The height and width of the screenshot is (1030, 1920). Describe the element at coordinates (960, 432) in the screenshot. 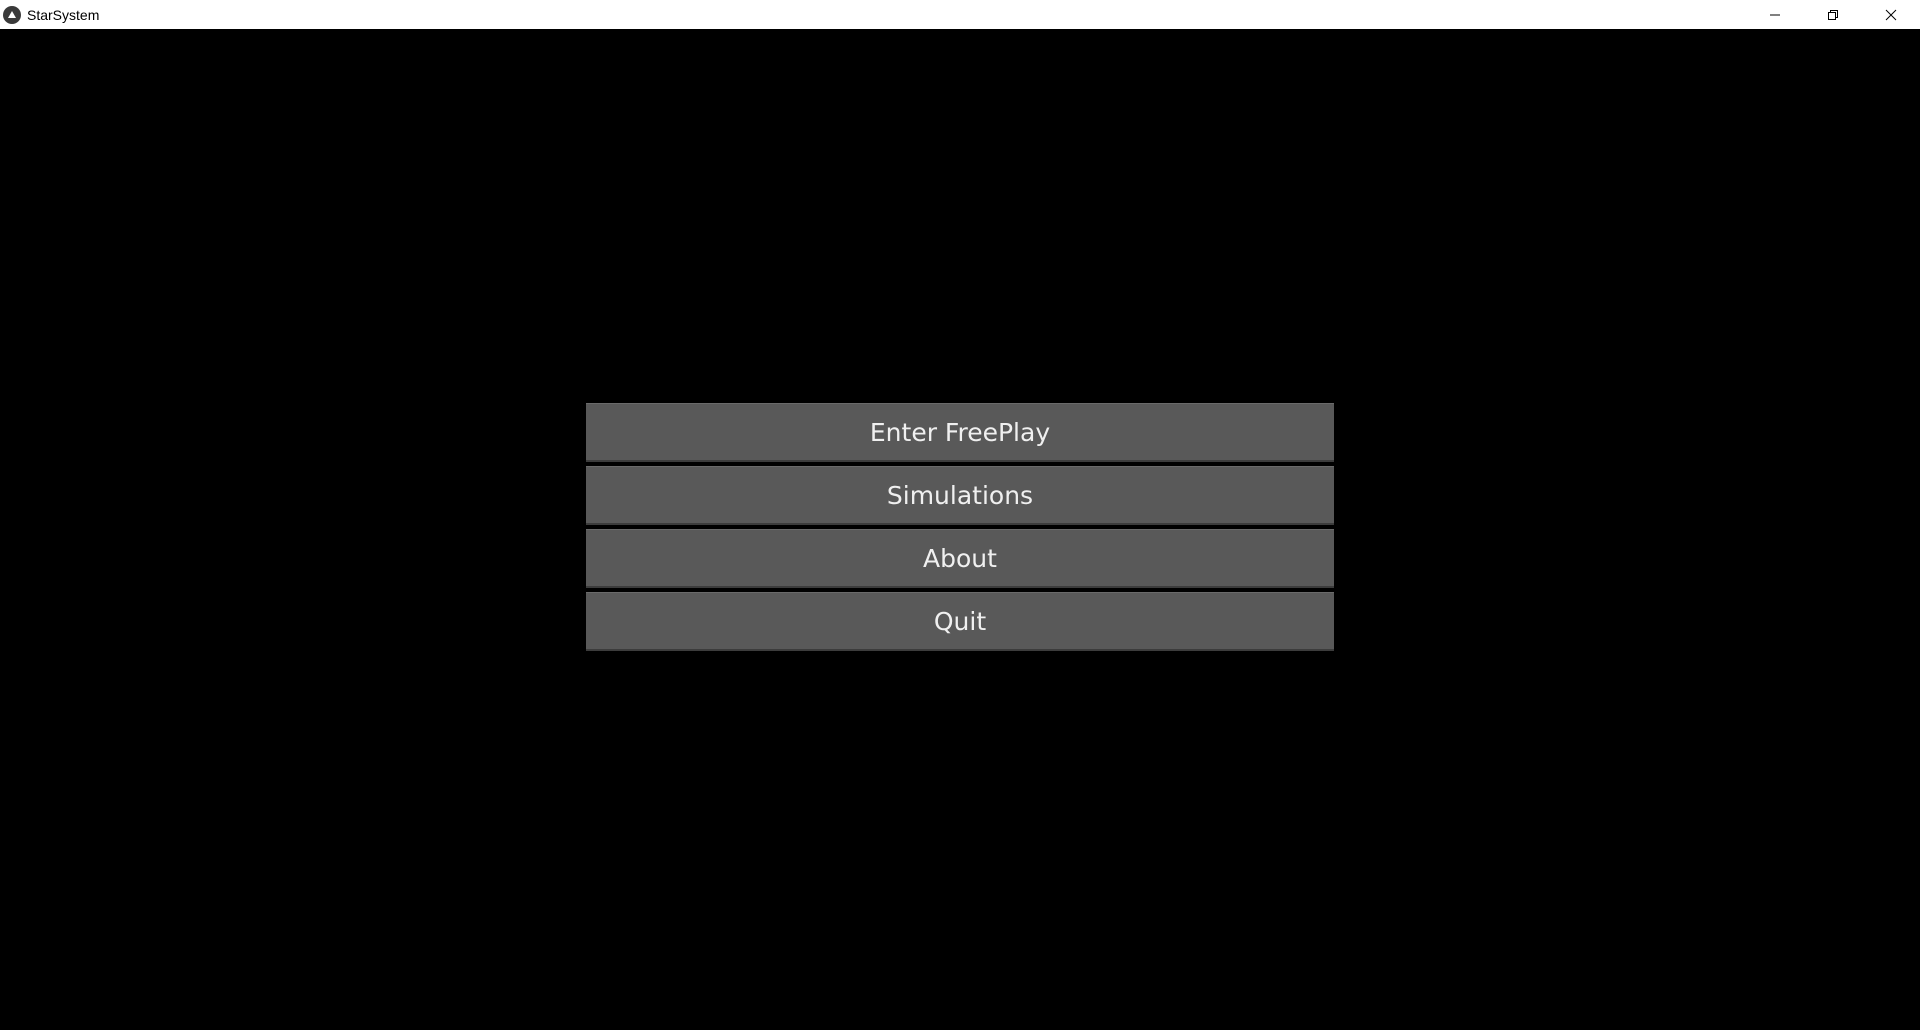

I see `enter-freeplay-button: Enter FreePlay` at that location.